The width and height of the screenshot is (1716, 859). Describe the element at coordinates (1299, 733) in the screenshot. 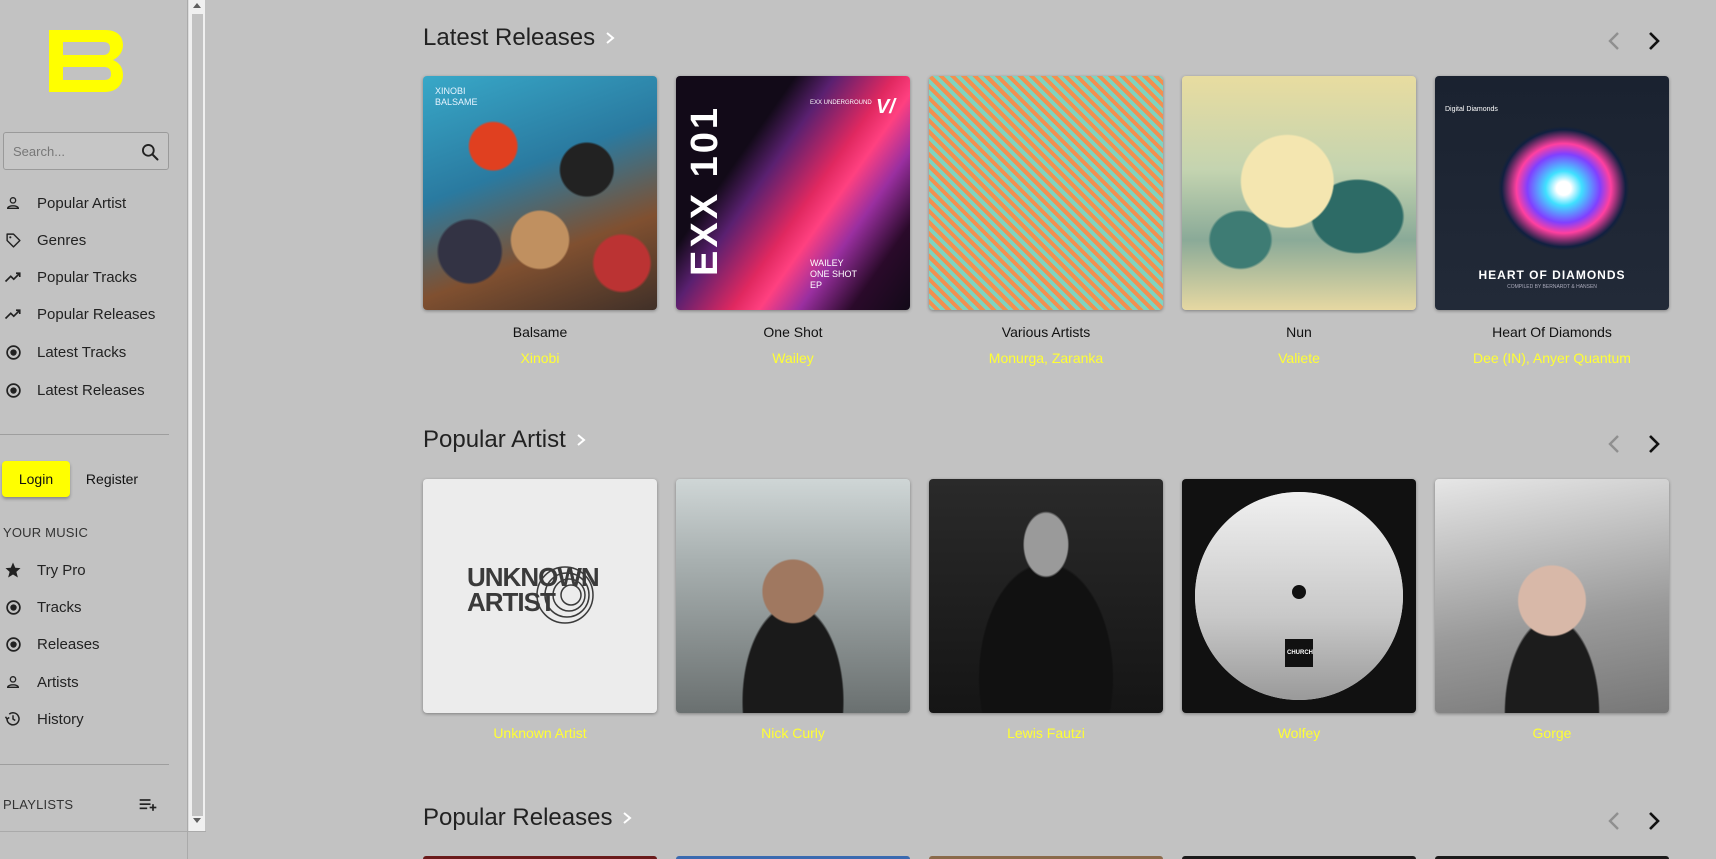

I see `artist-name: Wolfey` at that location.